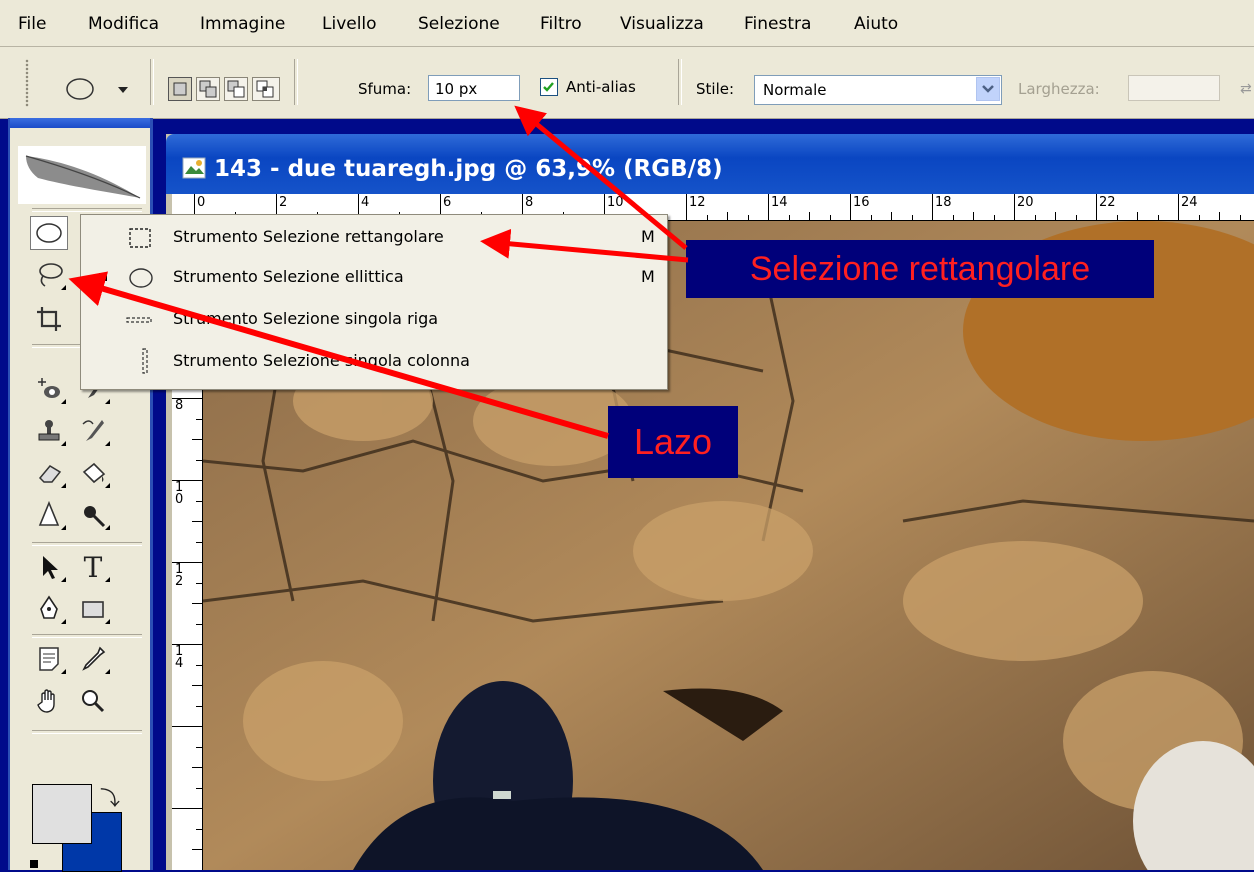 This screenshot has height=872, width=1254. I want to click on intersect-selection-button, so click(266, 89).